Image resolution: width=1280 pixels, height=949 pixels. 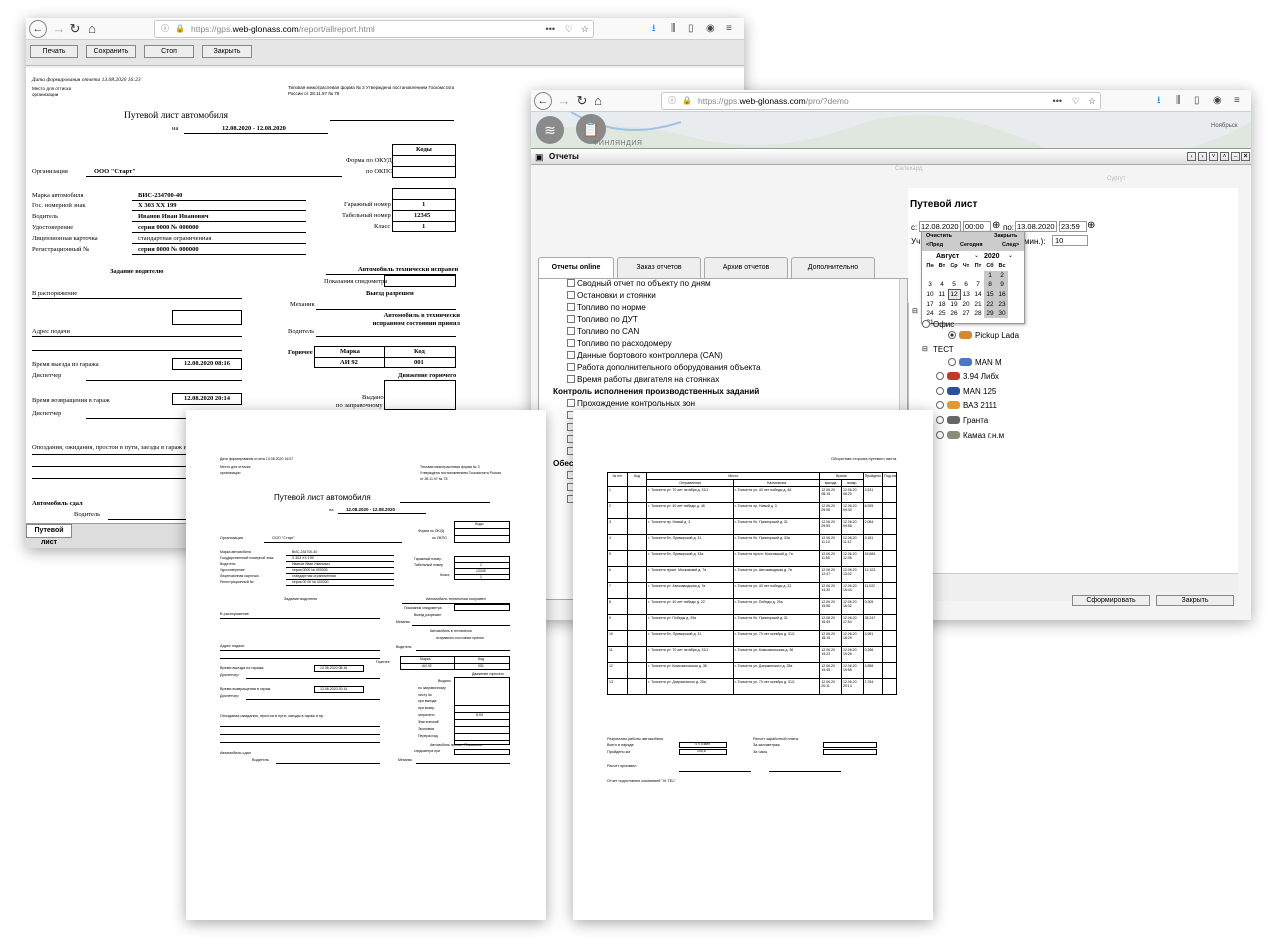 I want to click on radio-pickup-lada, so click(x=952, y=335).